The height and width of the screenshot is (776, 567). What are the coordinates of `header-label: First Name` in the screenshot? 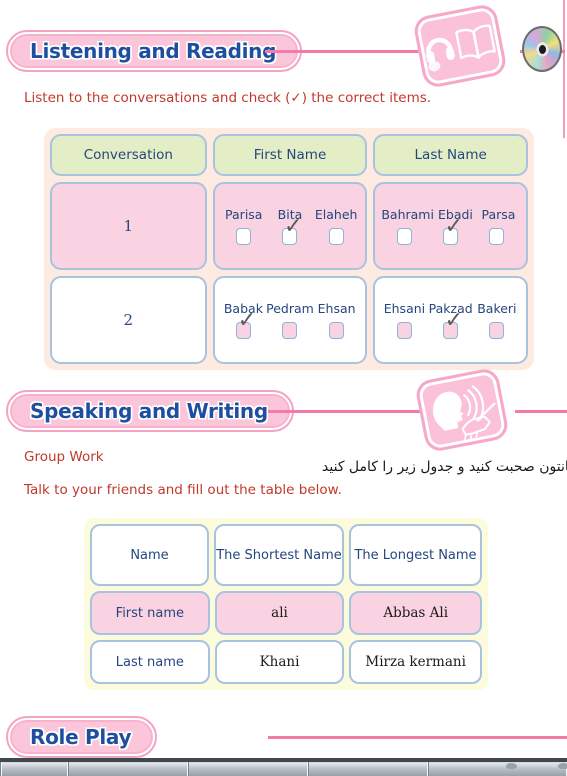 It's located at (290, 155).